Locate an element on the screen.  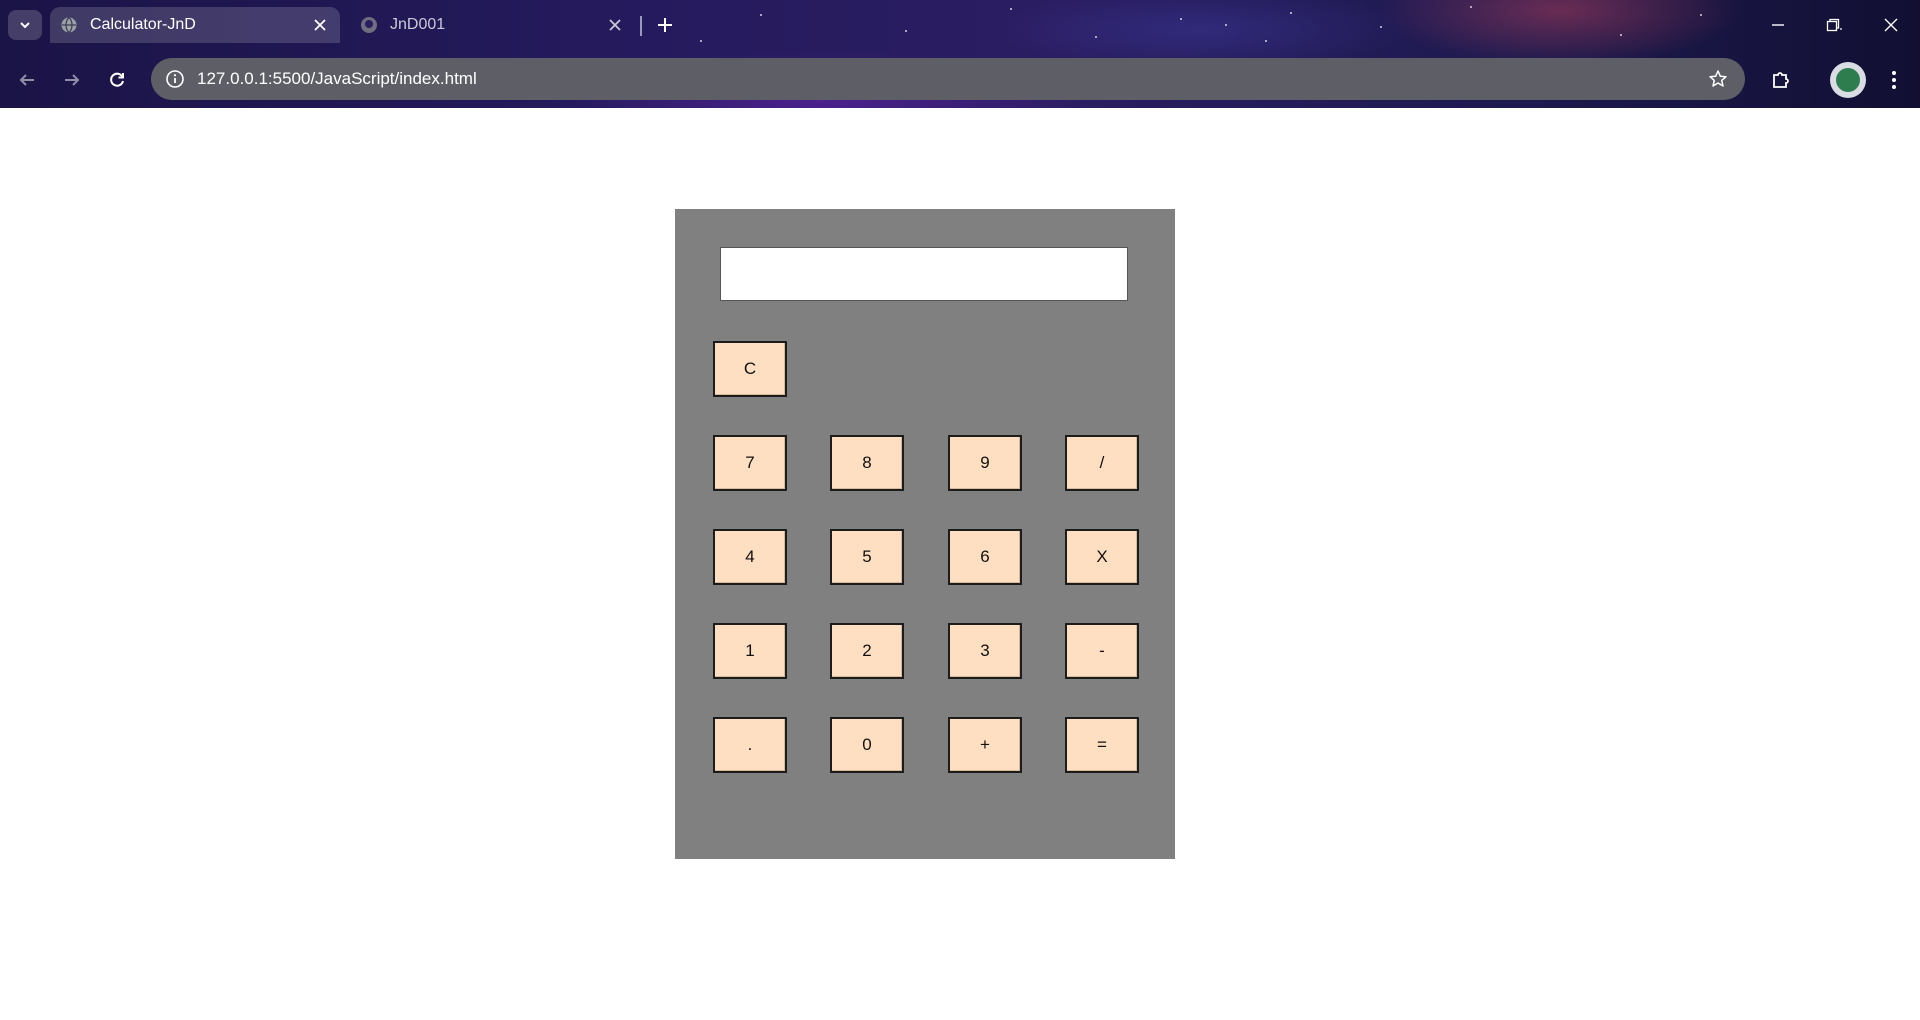
digit-2-button: 2 is located at coordinates (867, 651).